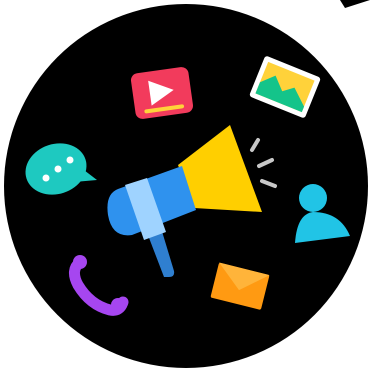  What do you see at coordinates (162, 93) in the screenshot?
I see `video-play-icon` at bounding box center [162, 93].